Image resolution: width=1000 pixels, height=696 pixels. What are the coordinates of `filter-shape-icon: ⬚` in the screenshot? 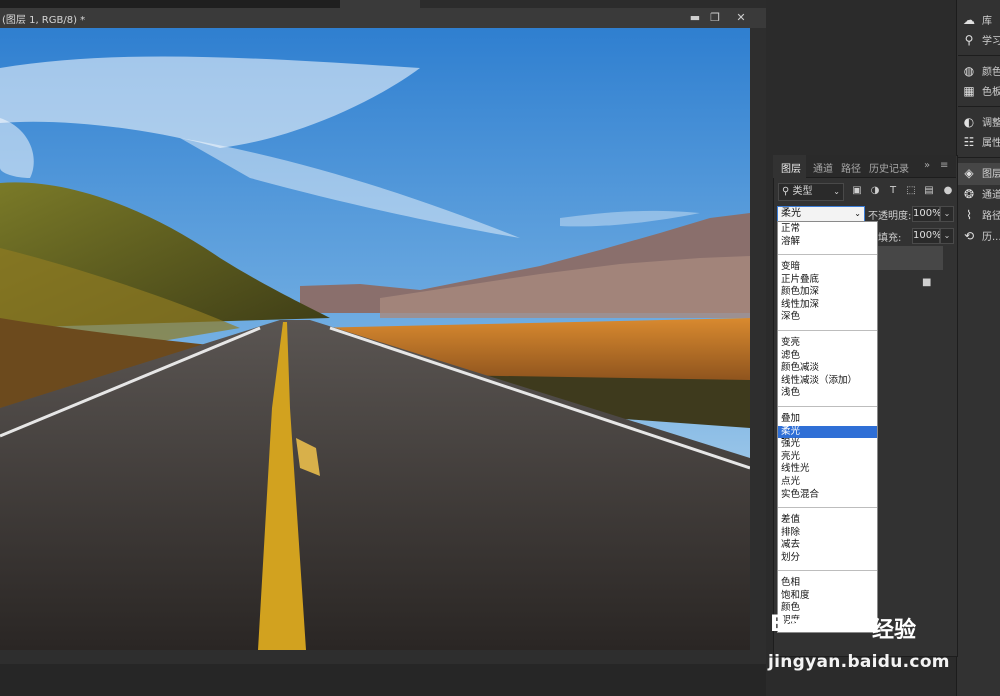 It's located at (911, 191).